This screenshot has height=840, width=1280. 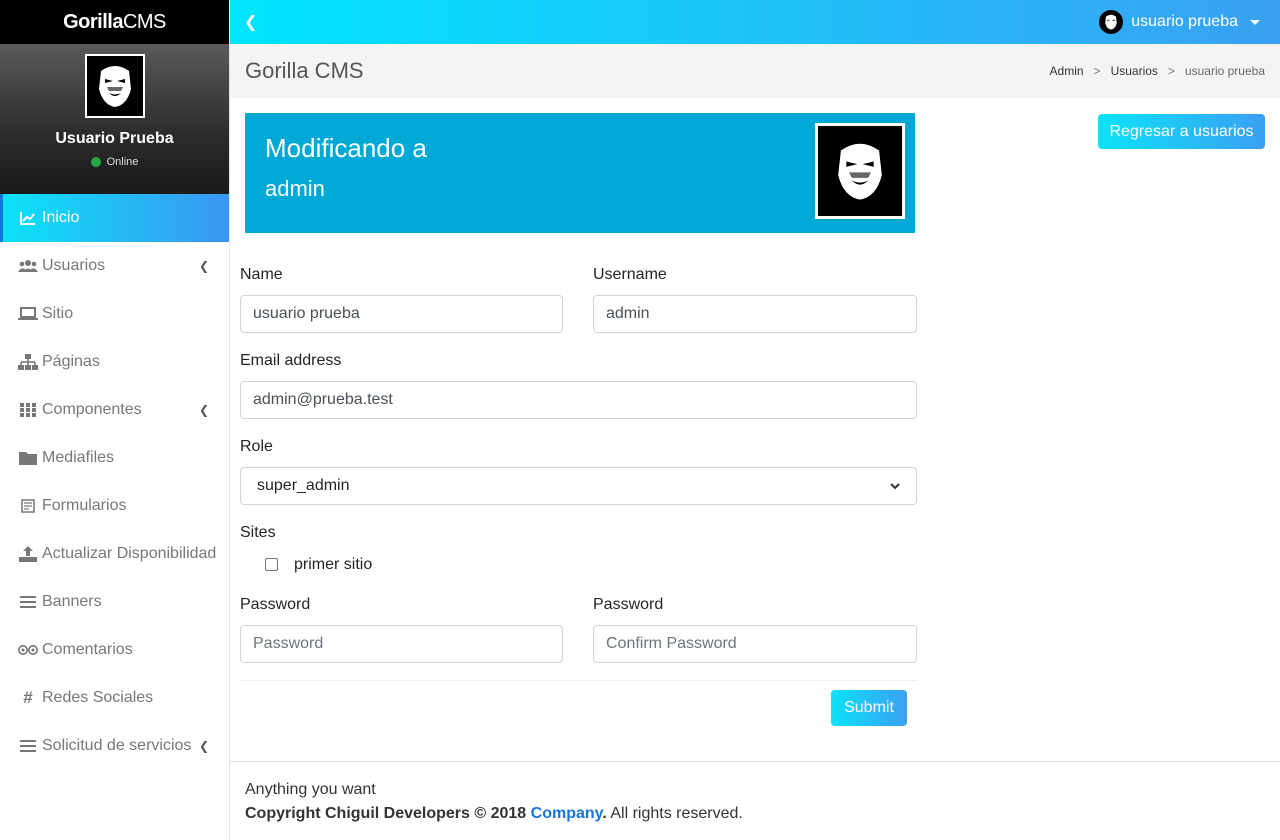 What do you see at coordinates (28, 410) in the screenshot?
I see `grid-icon` at bounding box center [28, 410].